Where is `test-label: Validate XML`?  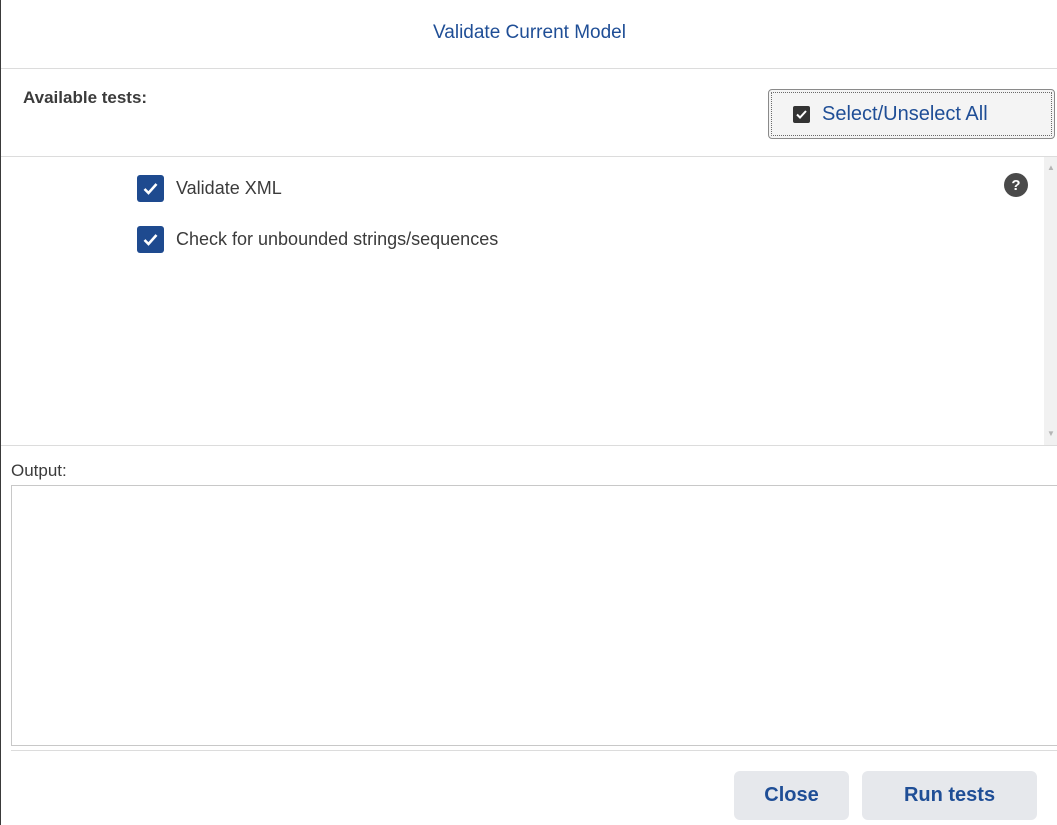 test-label: Validate XML is located at coordinates (229, 188).